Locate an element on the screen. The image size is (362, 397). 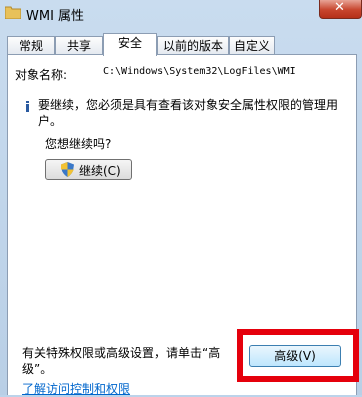
continue-button: 继续(C) is located at coordinates (88, 169).